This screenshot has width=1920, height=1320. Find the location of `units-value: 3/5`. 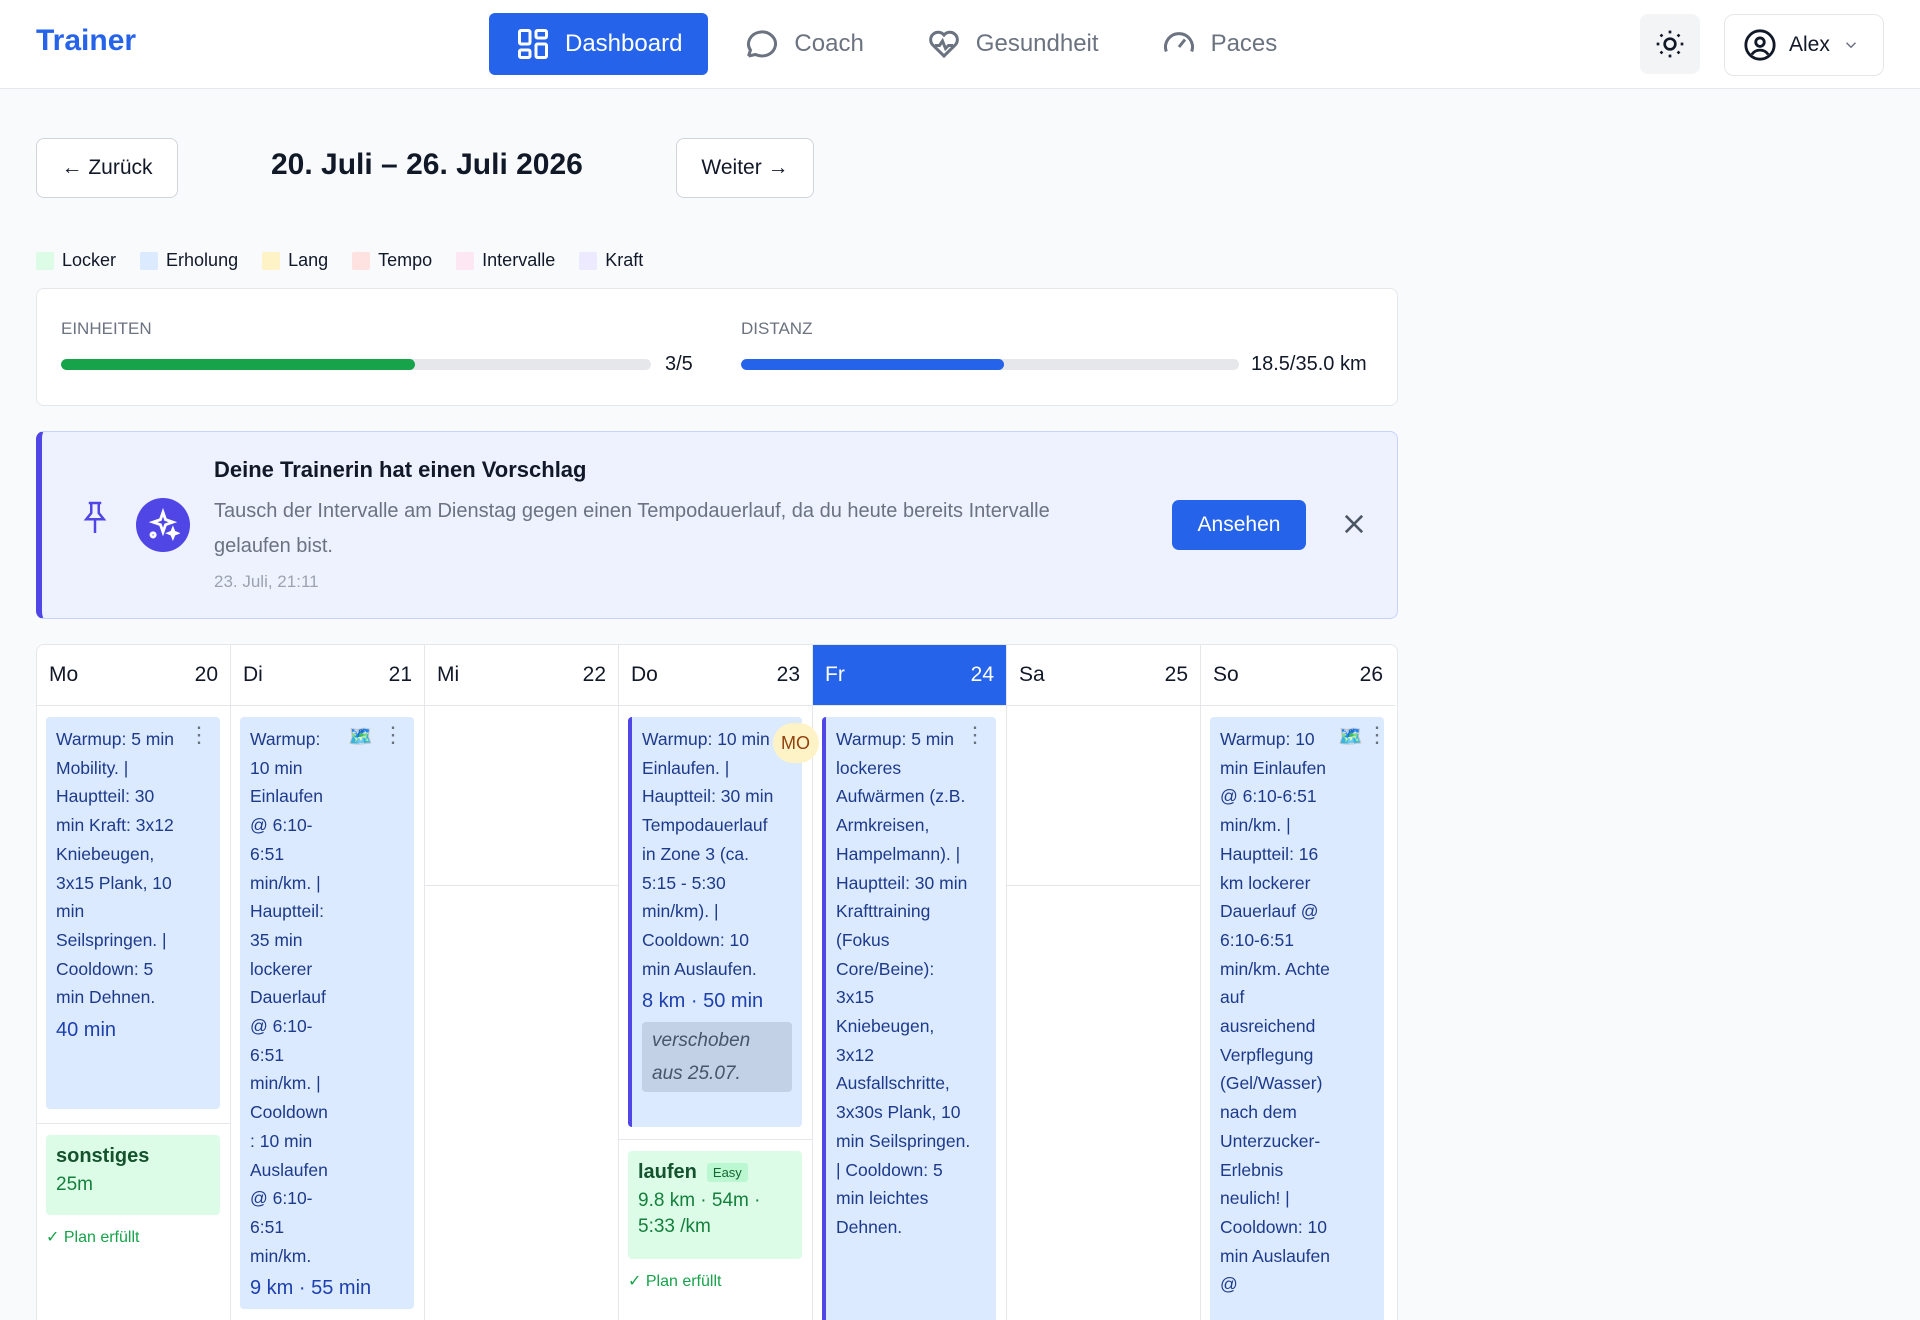

units-value: 3/5 is located at coordinates (679, 364).